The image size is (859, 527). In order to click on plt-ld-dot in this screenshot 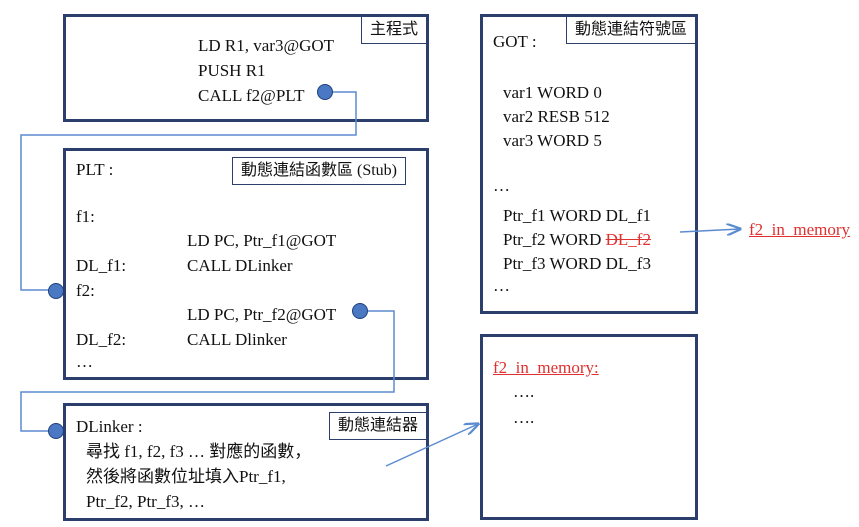, I will do `click(360, 311)`.